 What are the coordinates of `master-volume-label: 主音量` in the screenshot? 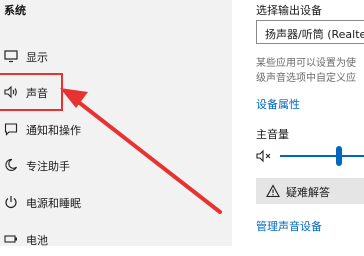 It's located at (272, 134).